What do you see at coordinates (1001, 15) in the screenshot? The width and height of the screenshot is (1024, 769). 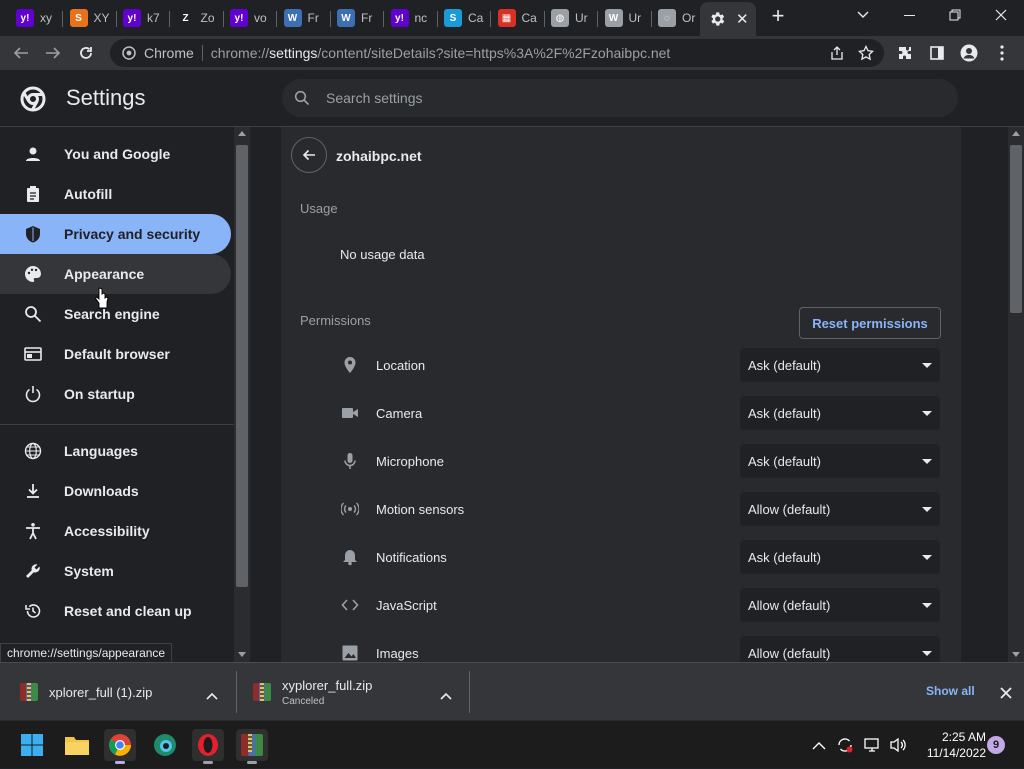 I see `window-close-button` at bounding box center [1001, 15].